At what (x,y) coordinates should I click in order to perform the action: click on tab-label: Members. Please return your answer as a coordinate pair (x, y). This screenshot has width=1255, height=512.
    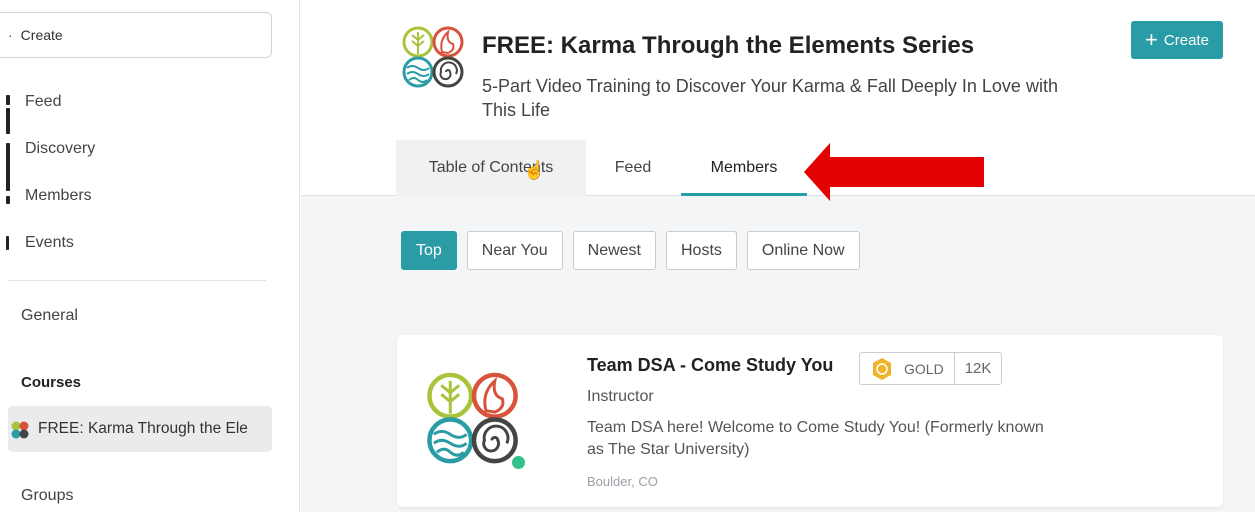
    Looking at the image, I should click on (744, 167).